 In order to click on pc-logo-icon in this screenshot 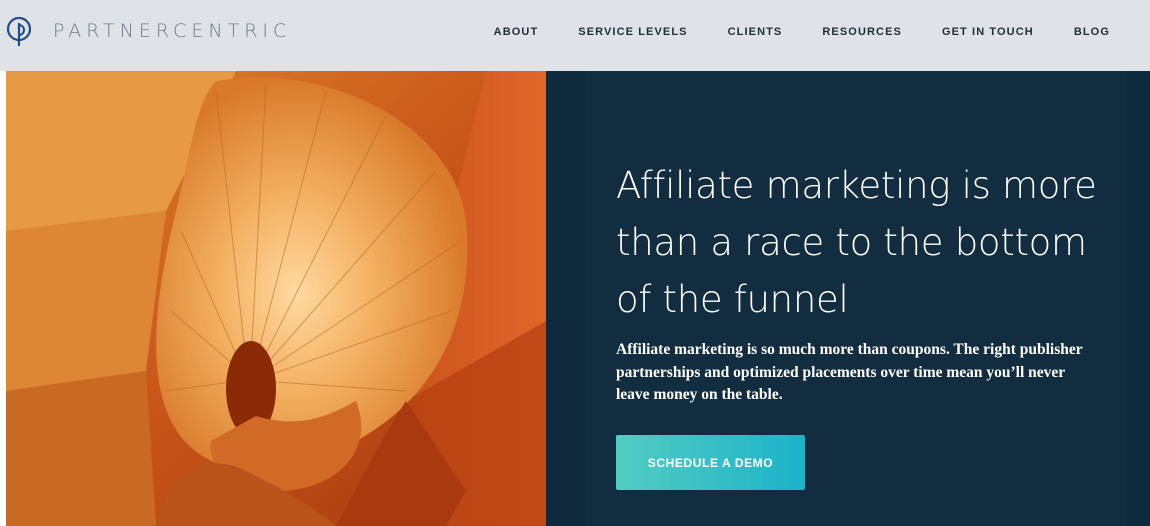, I will do `click(19, 31)`.